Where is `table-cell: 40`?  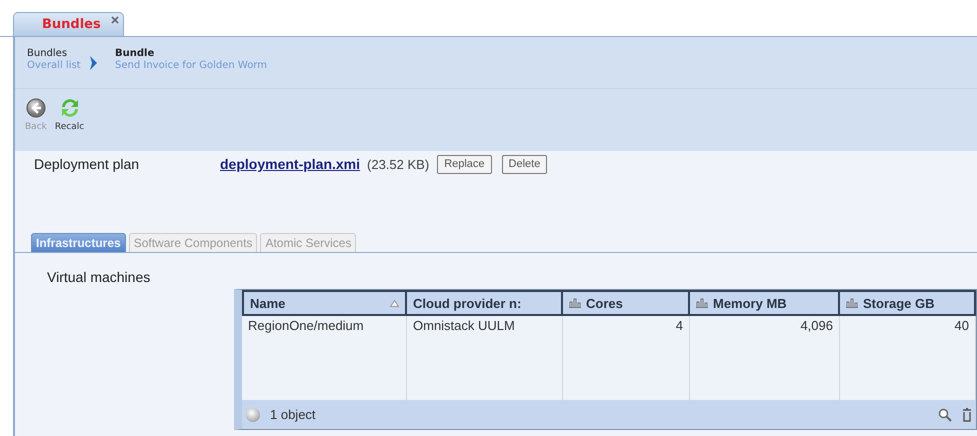 table-cell: 40 is located at coordinates (908, 326).